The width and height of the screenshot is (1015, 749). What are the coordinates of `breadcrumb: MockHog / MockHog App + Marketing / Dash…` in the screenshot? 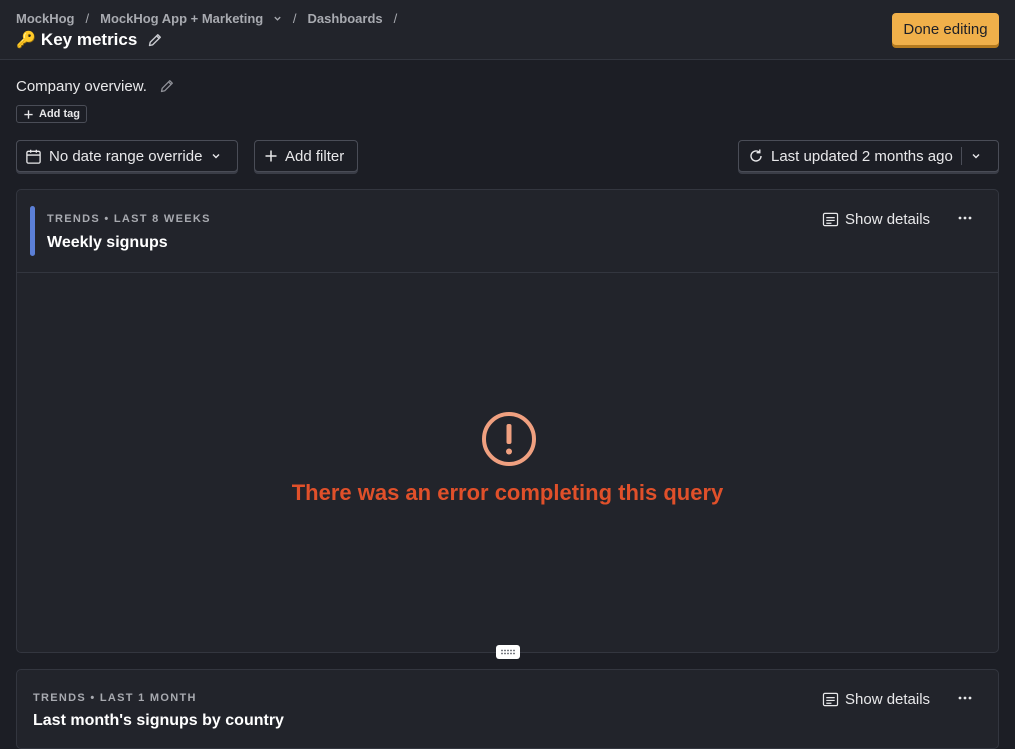 It's located at (212, 18).